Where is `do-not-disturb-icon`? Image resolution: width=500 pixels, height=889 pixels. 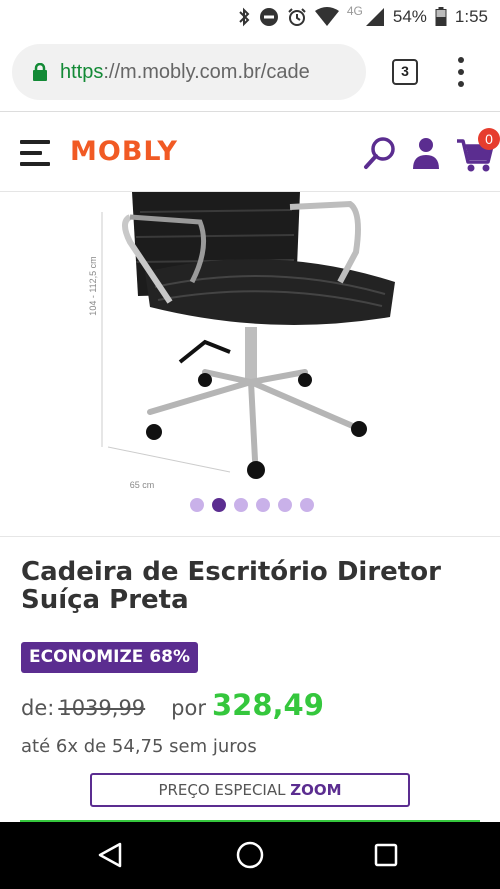
do-not-disturb-icon is located at coordinates (268, 17).